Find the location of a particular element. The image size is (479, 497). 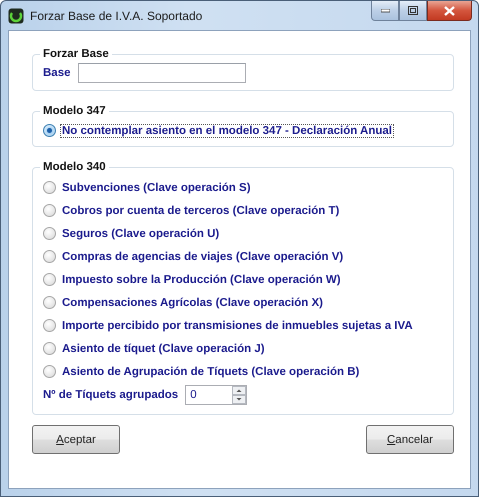

radio-label: Seguros (Clave operación U) is located at coordinates (141, 233).